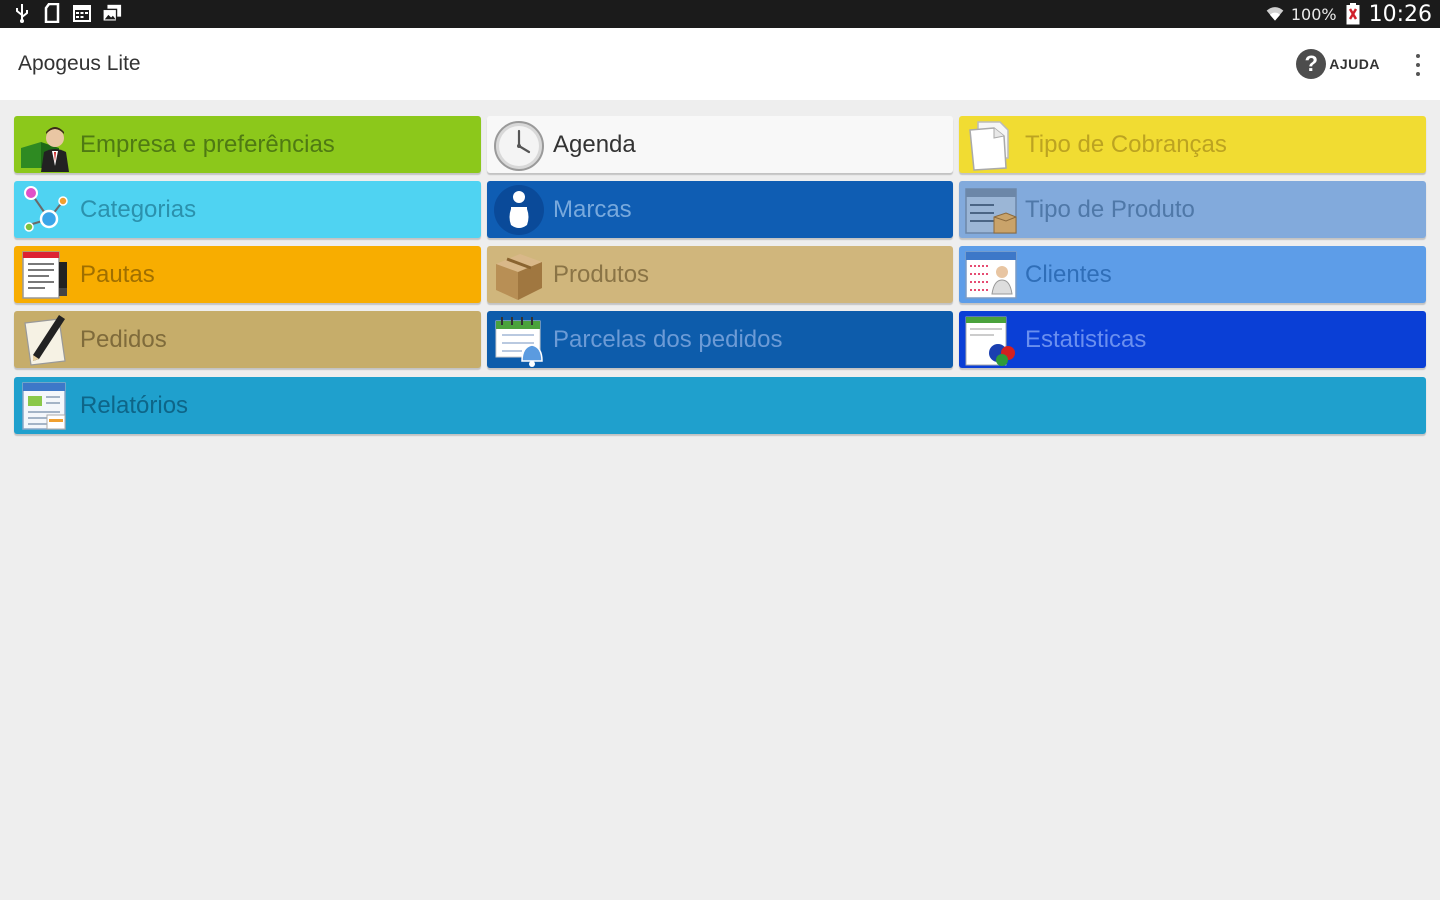 This screenshot has width=1440, height=900. Describe the element at coordinates (1126, 144) in the screenshot. I see `tile-label: Tipo de Cobranças` at that location.